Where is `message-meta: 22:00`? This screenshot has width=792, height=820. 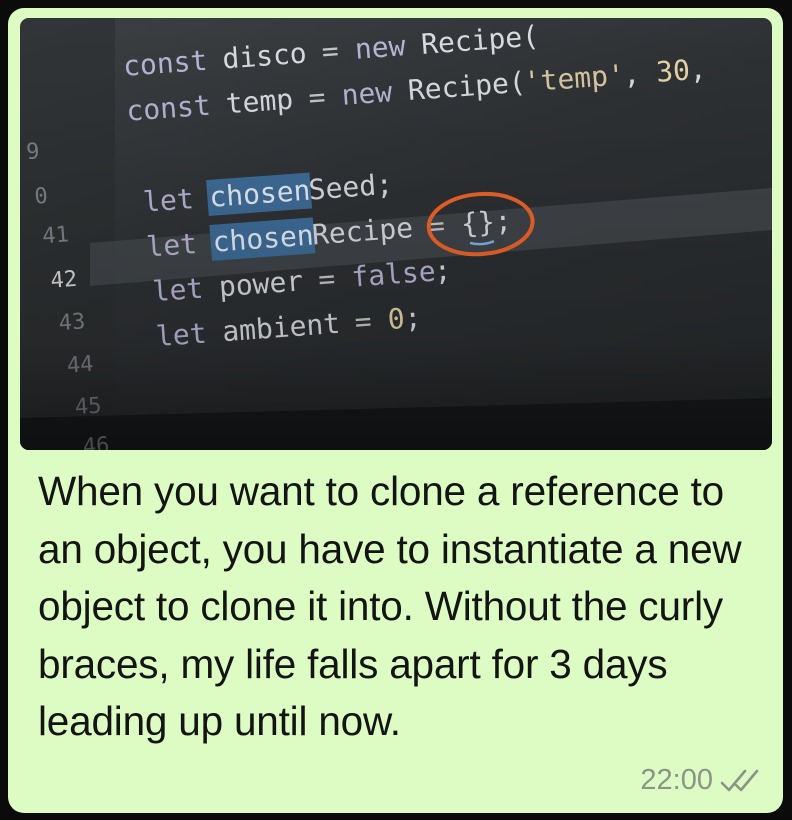 message-meta: 22:00 is located at coordinates (701, 780).